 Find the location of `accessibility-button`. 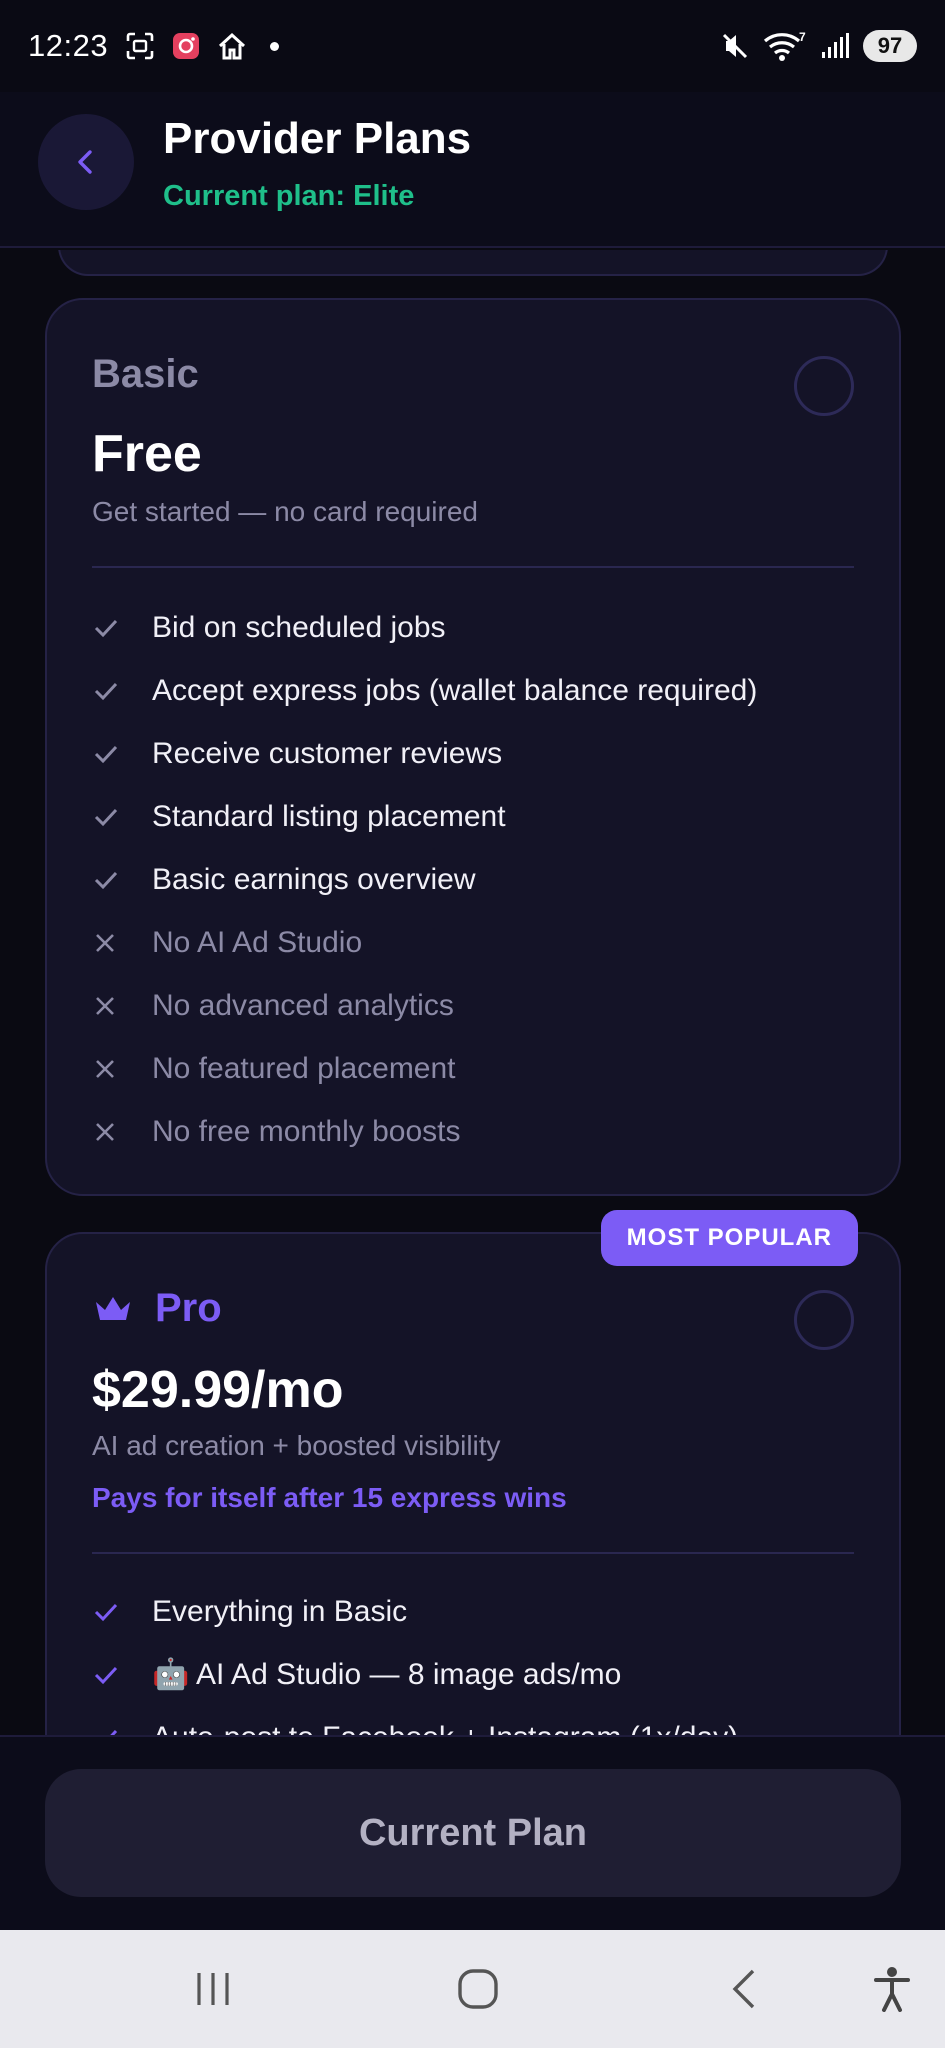

accessibility-button is located at coordinates (888, 1989).